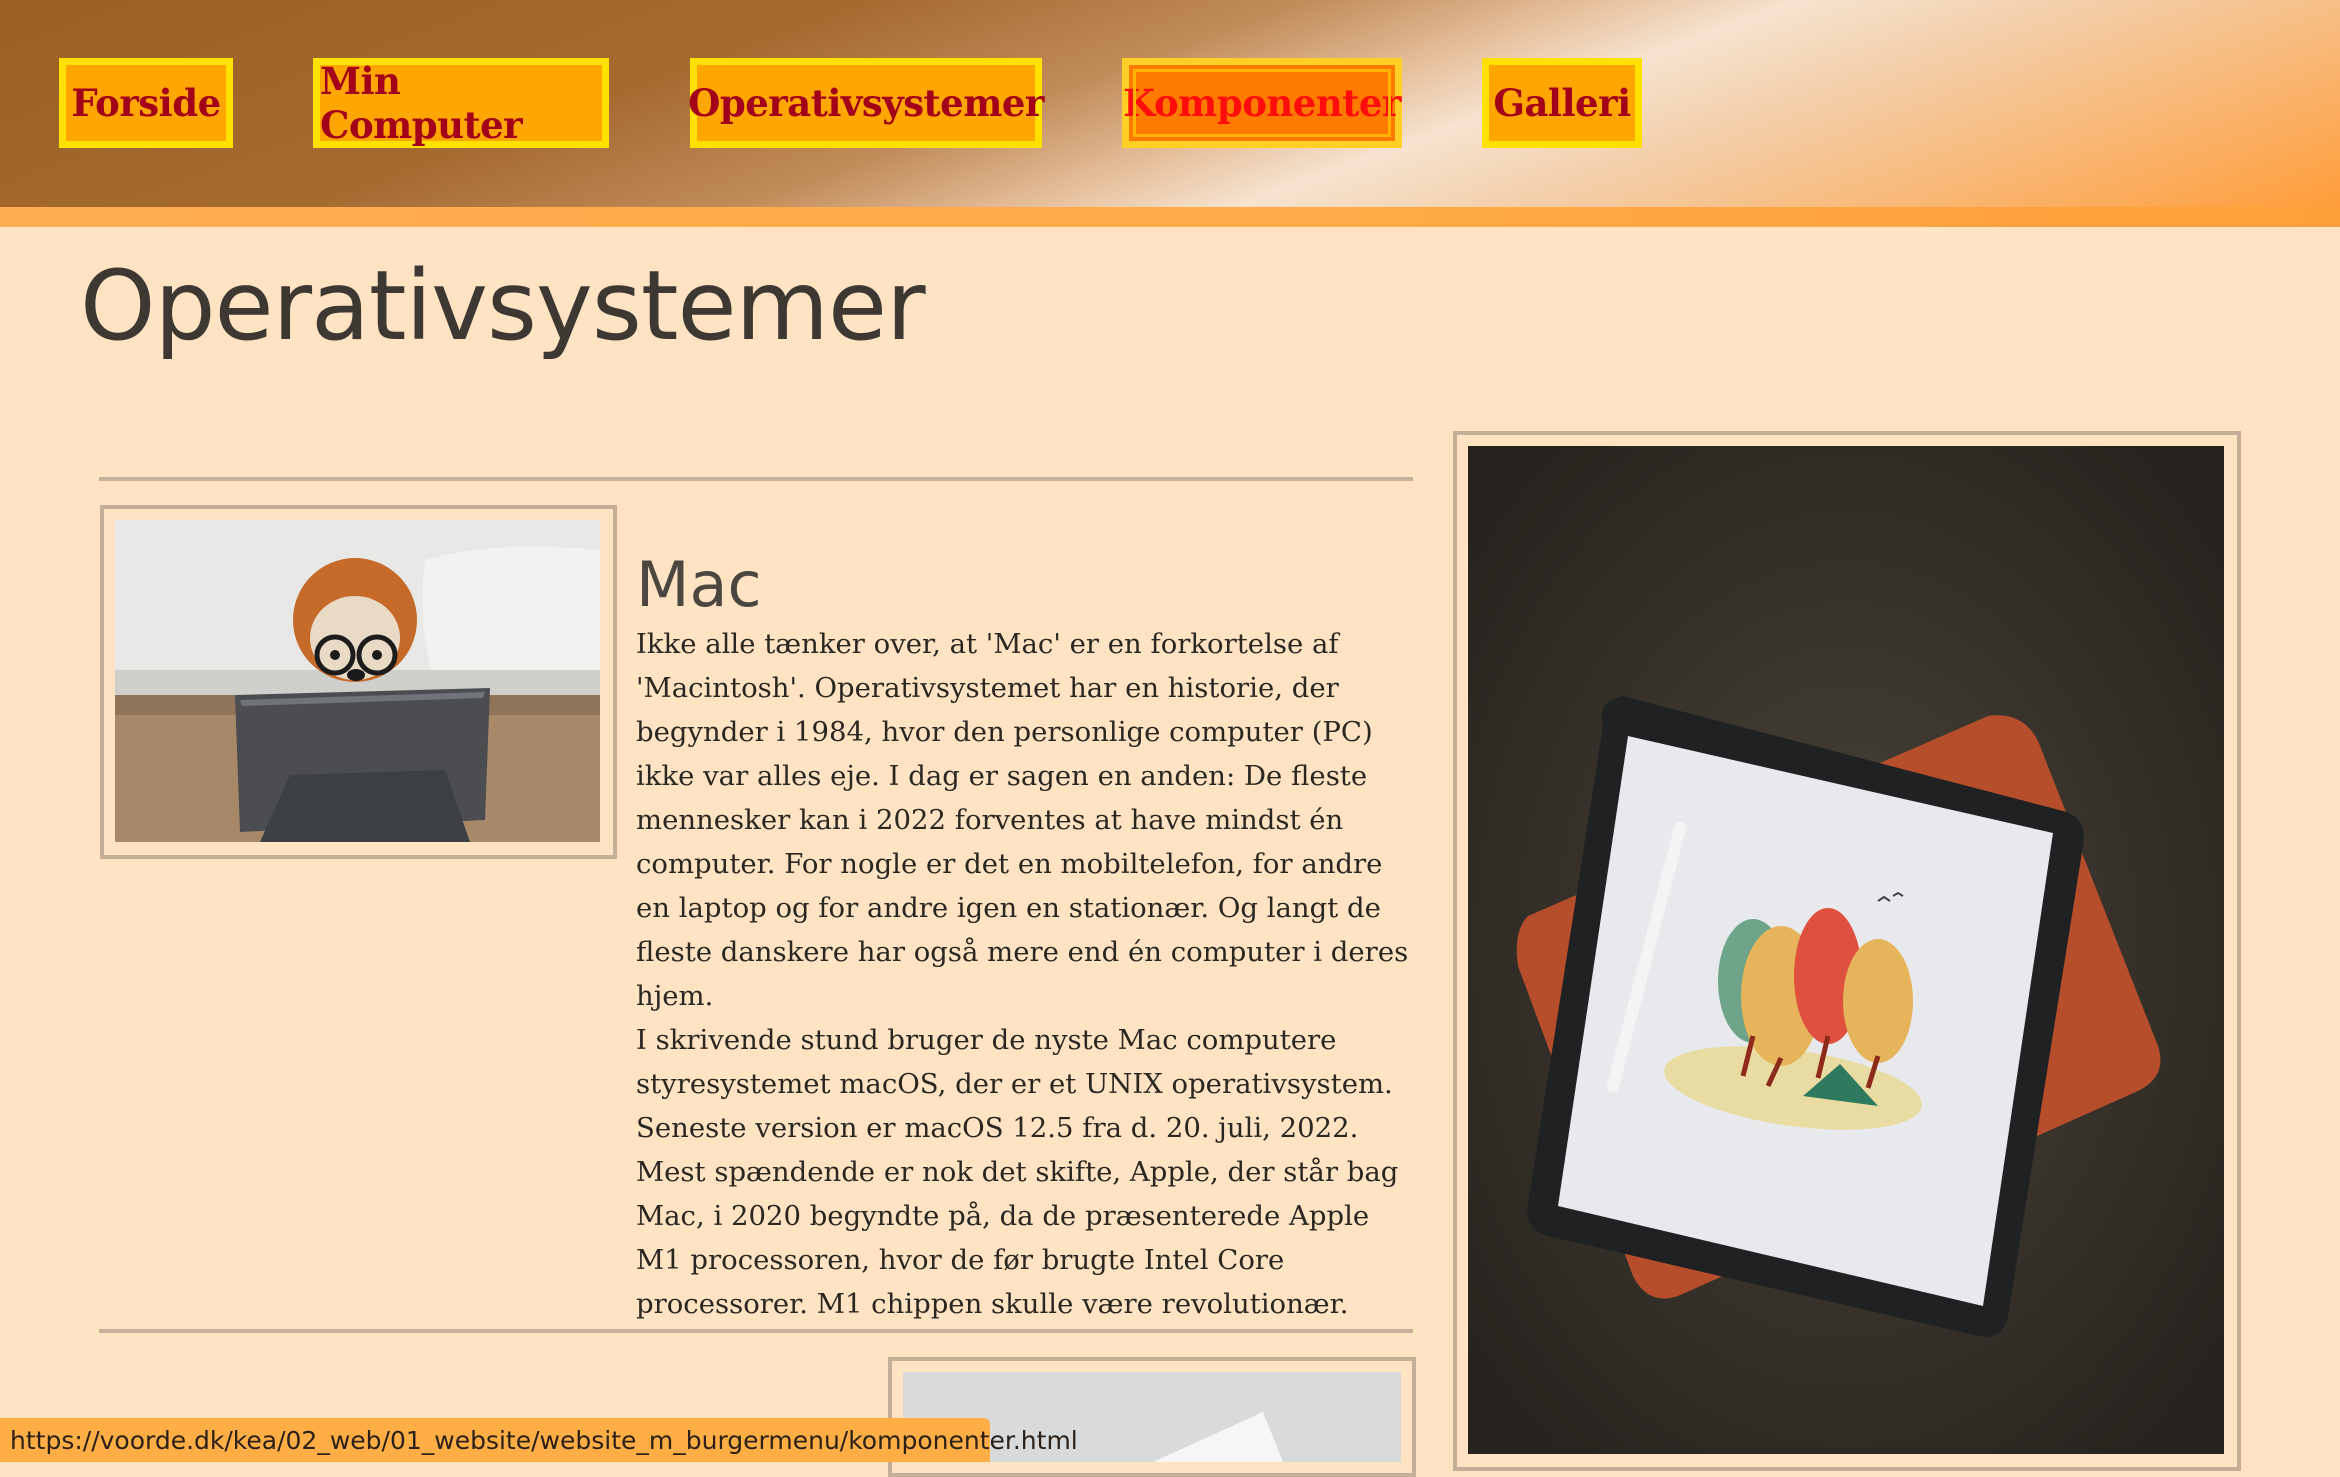  What do you see at coordinates (866, 103) in the screenshot?
I see `nav-link-operativsystemer: Operativsystemer` at bounding box center [866, 103].